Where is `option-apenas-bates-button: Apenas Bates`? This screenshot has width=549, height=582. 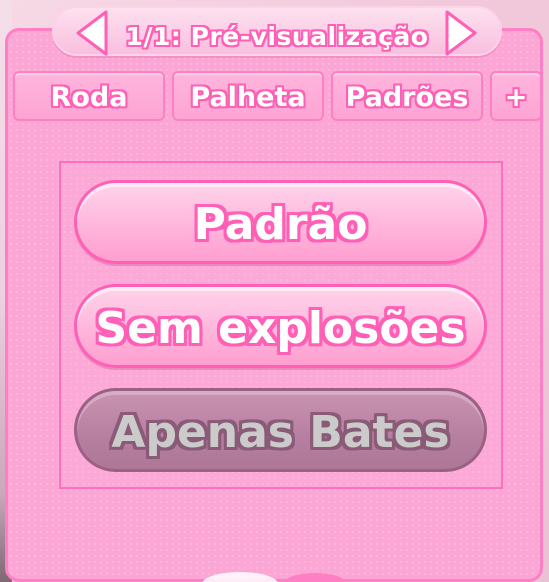
option-apenas-bates-button: Apenas Bates is located at coordinates (280, 430).